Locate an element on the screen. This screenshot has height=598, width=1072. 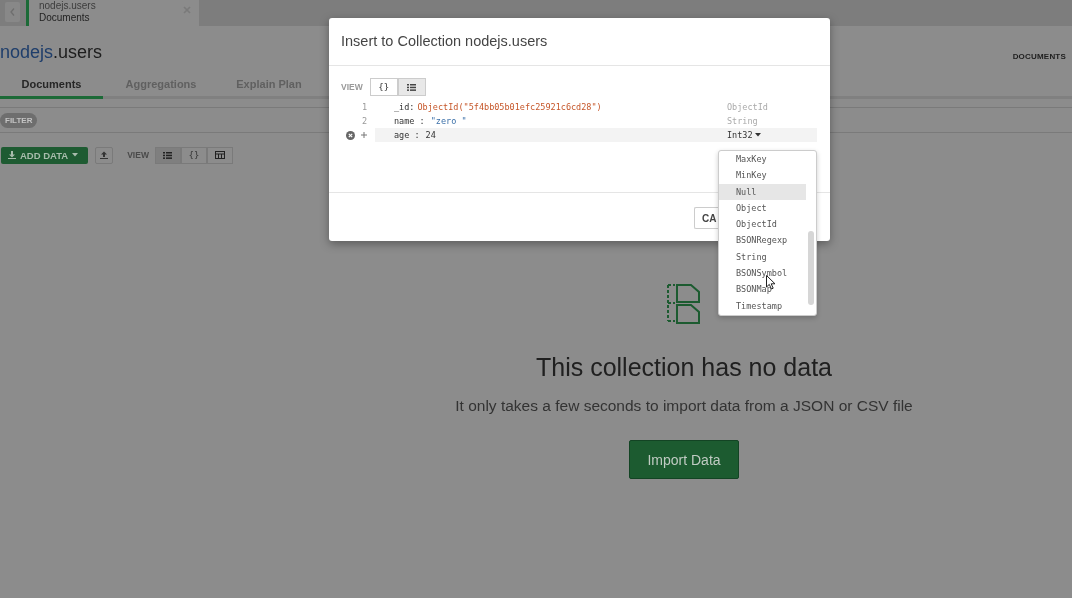
subtab: Documents is located at coordinates (51, 88).